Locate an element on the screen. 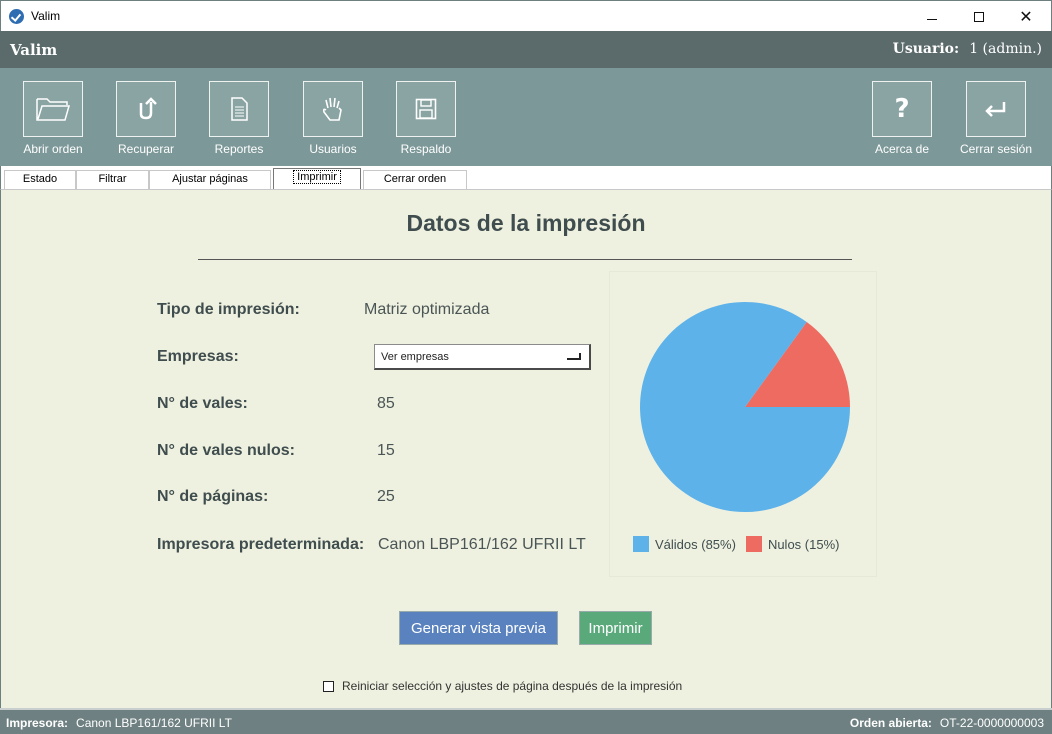 Image resolution: width=1052 pixels, height=734 pixels. tab-filtrar: Filtrar is located at coordinates (112, 179).